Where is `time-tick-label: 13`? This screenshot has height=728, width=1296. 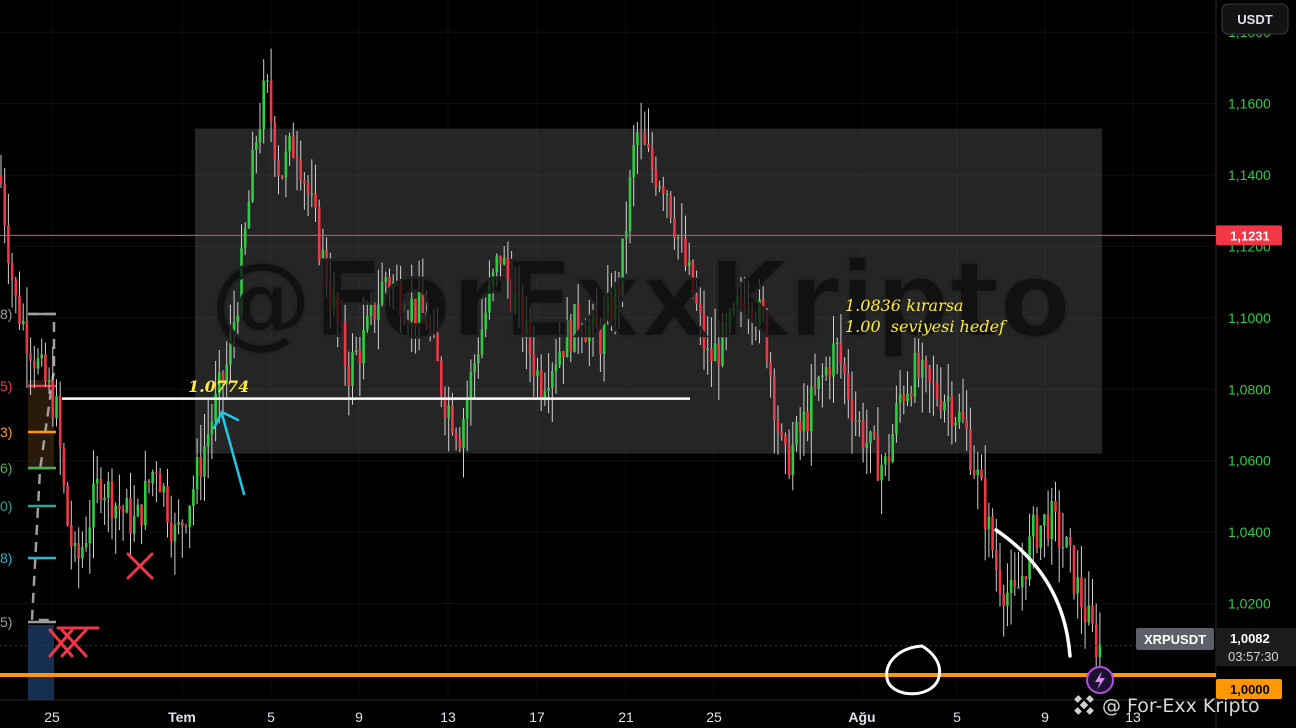
time-tick-label: 13 is located at coordinates (448, 717).